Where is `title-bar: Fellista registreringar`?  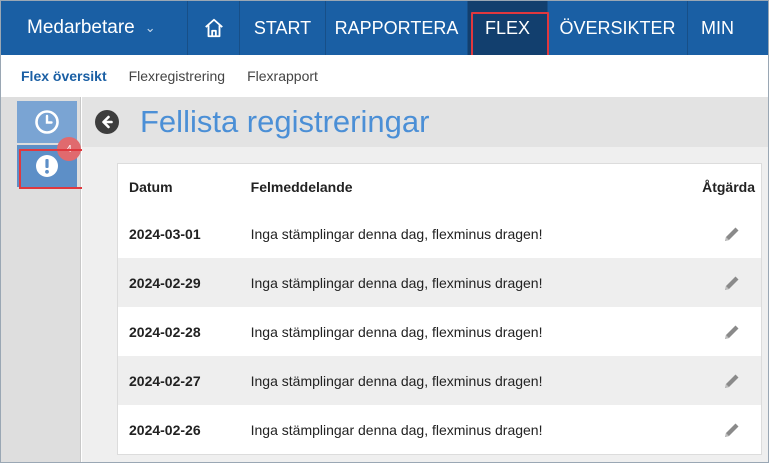 title-bar: Fellista registreringar is located at coordinates (425, 122).